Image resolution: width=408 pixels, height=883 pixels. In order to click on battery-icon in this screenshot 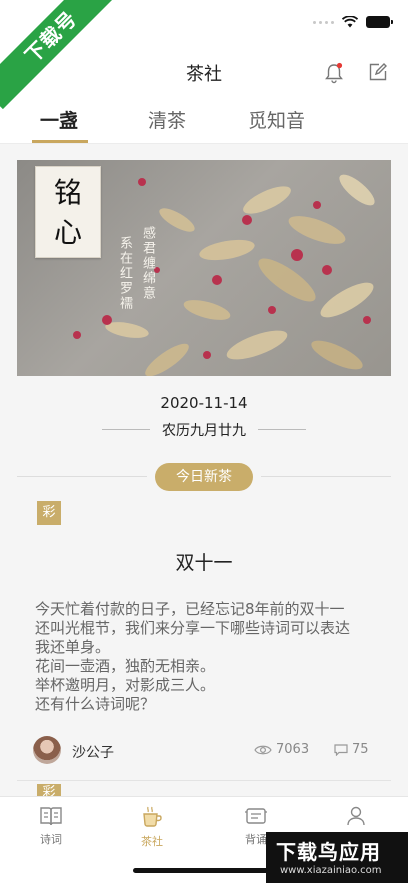, I will do `click(379, 22)`.